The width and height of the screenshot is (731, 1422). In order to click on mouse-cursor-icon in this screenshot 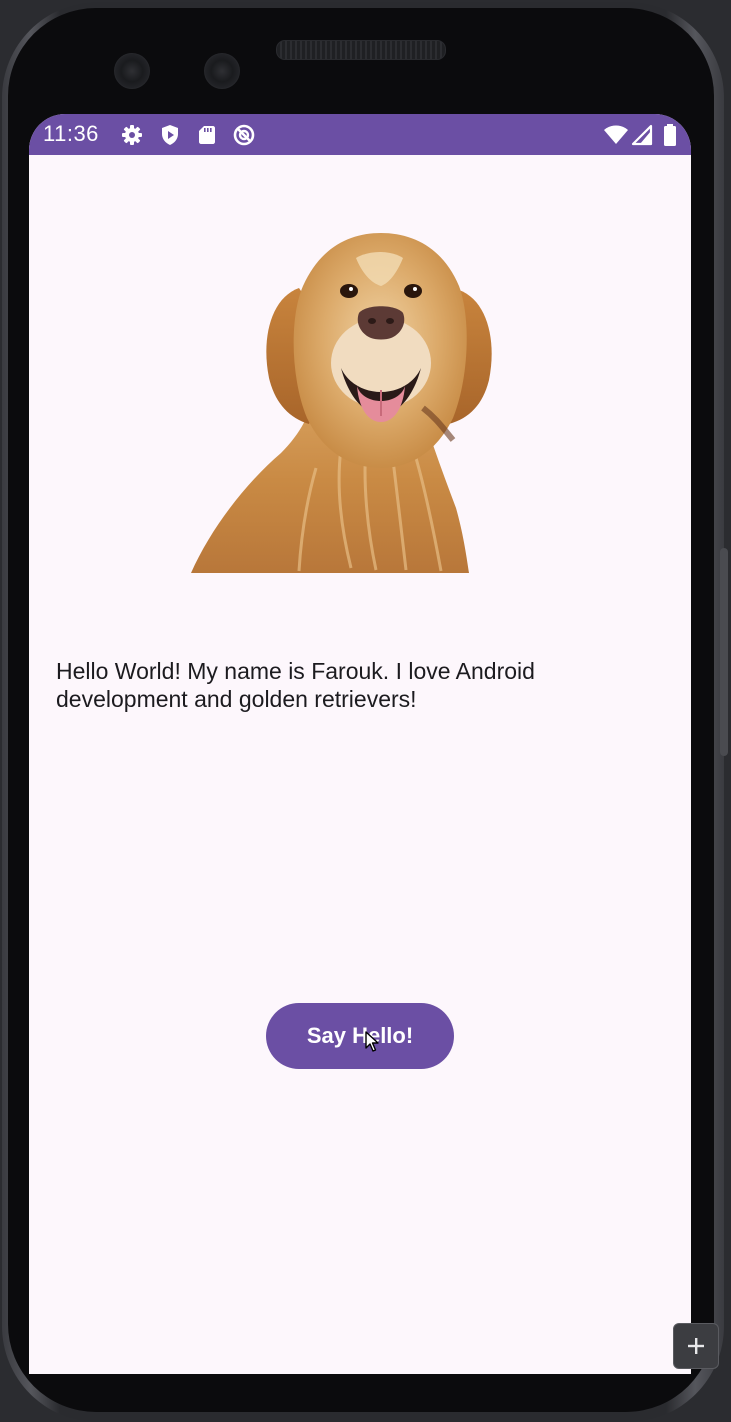, I will do `click(372, 1042)`.